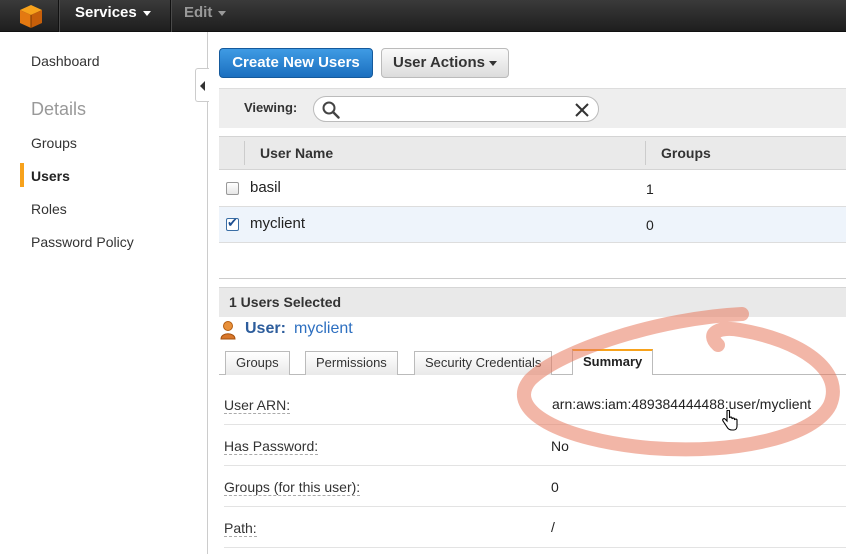 This screenshot has width=846, height=554. Describe the element at coordinates (240, 528) in the screenshot. I see `path-label: Path:` at that location.